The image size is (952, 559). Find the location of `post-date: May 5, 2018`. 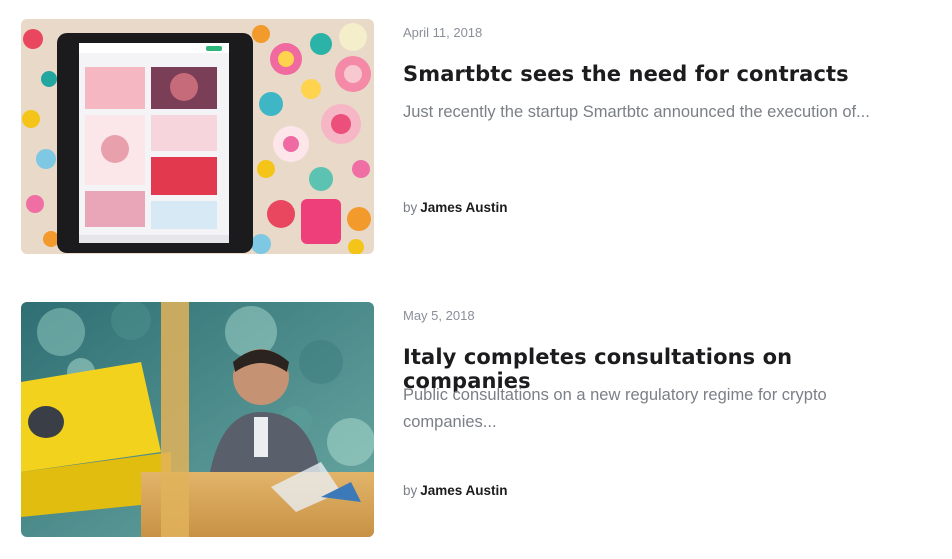

post-date: May 5, 2018 is located at coordinates (439, 315).